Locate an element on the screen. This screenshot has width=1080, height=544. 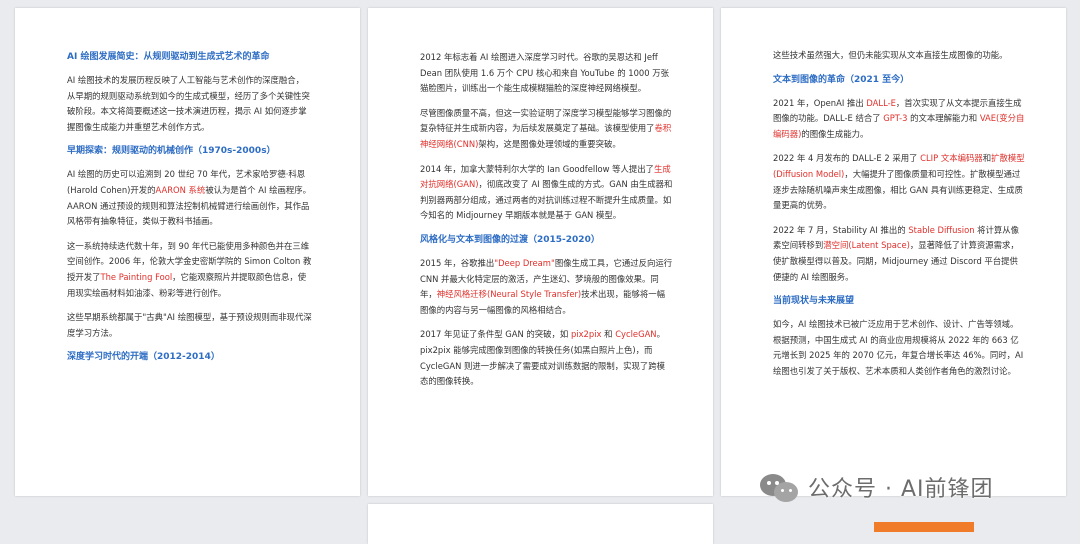
orange-element-partial is located at coordinates (924, 527).